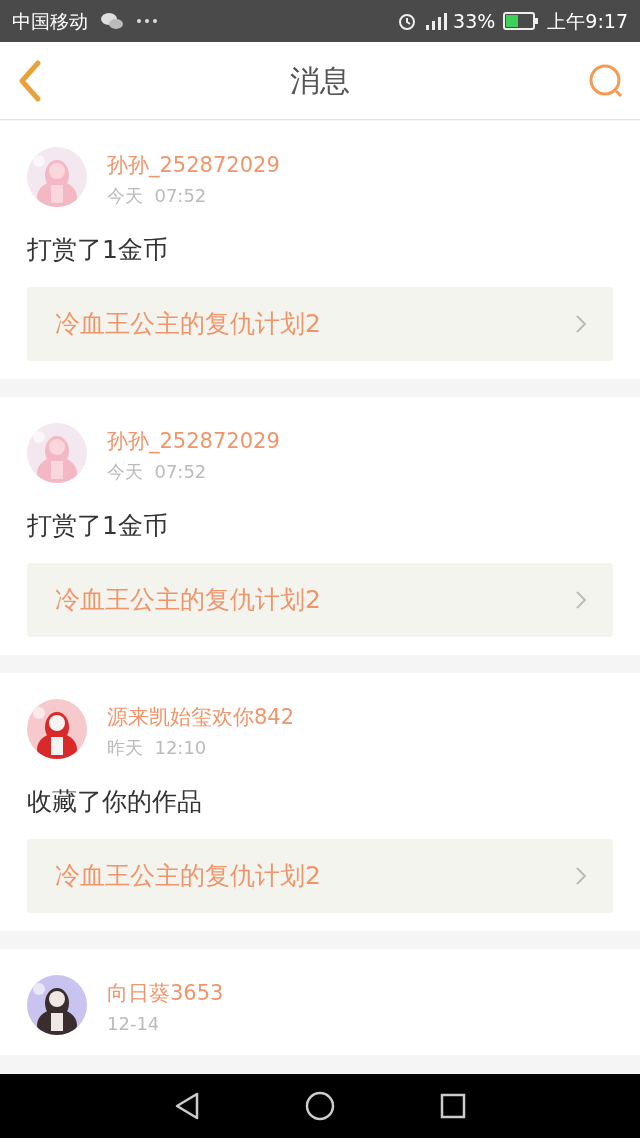 Image resolution: width=640 pixels, height=1138 pixels. What do you see at coordinates (606, 80) in the screenshot?
I see `search-icon` at bounding box center [606, 80].